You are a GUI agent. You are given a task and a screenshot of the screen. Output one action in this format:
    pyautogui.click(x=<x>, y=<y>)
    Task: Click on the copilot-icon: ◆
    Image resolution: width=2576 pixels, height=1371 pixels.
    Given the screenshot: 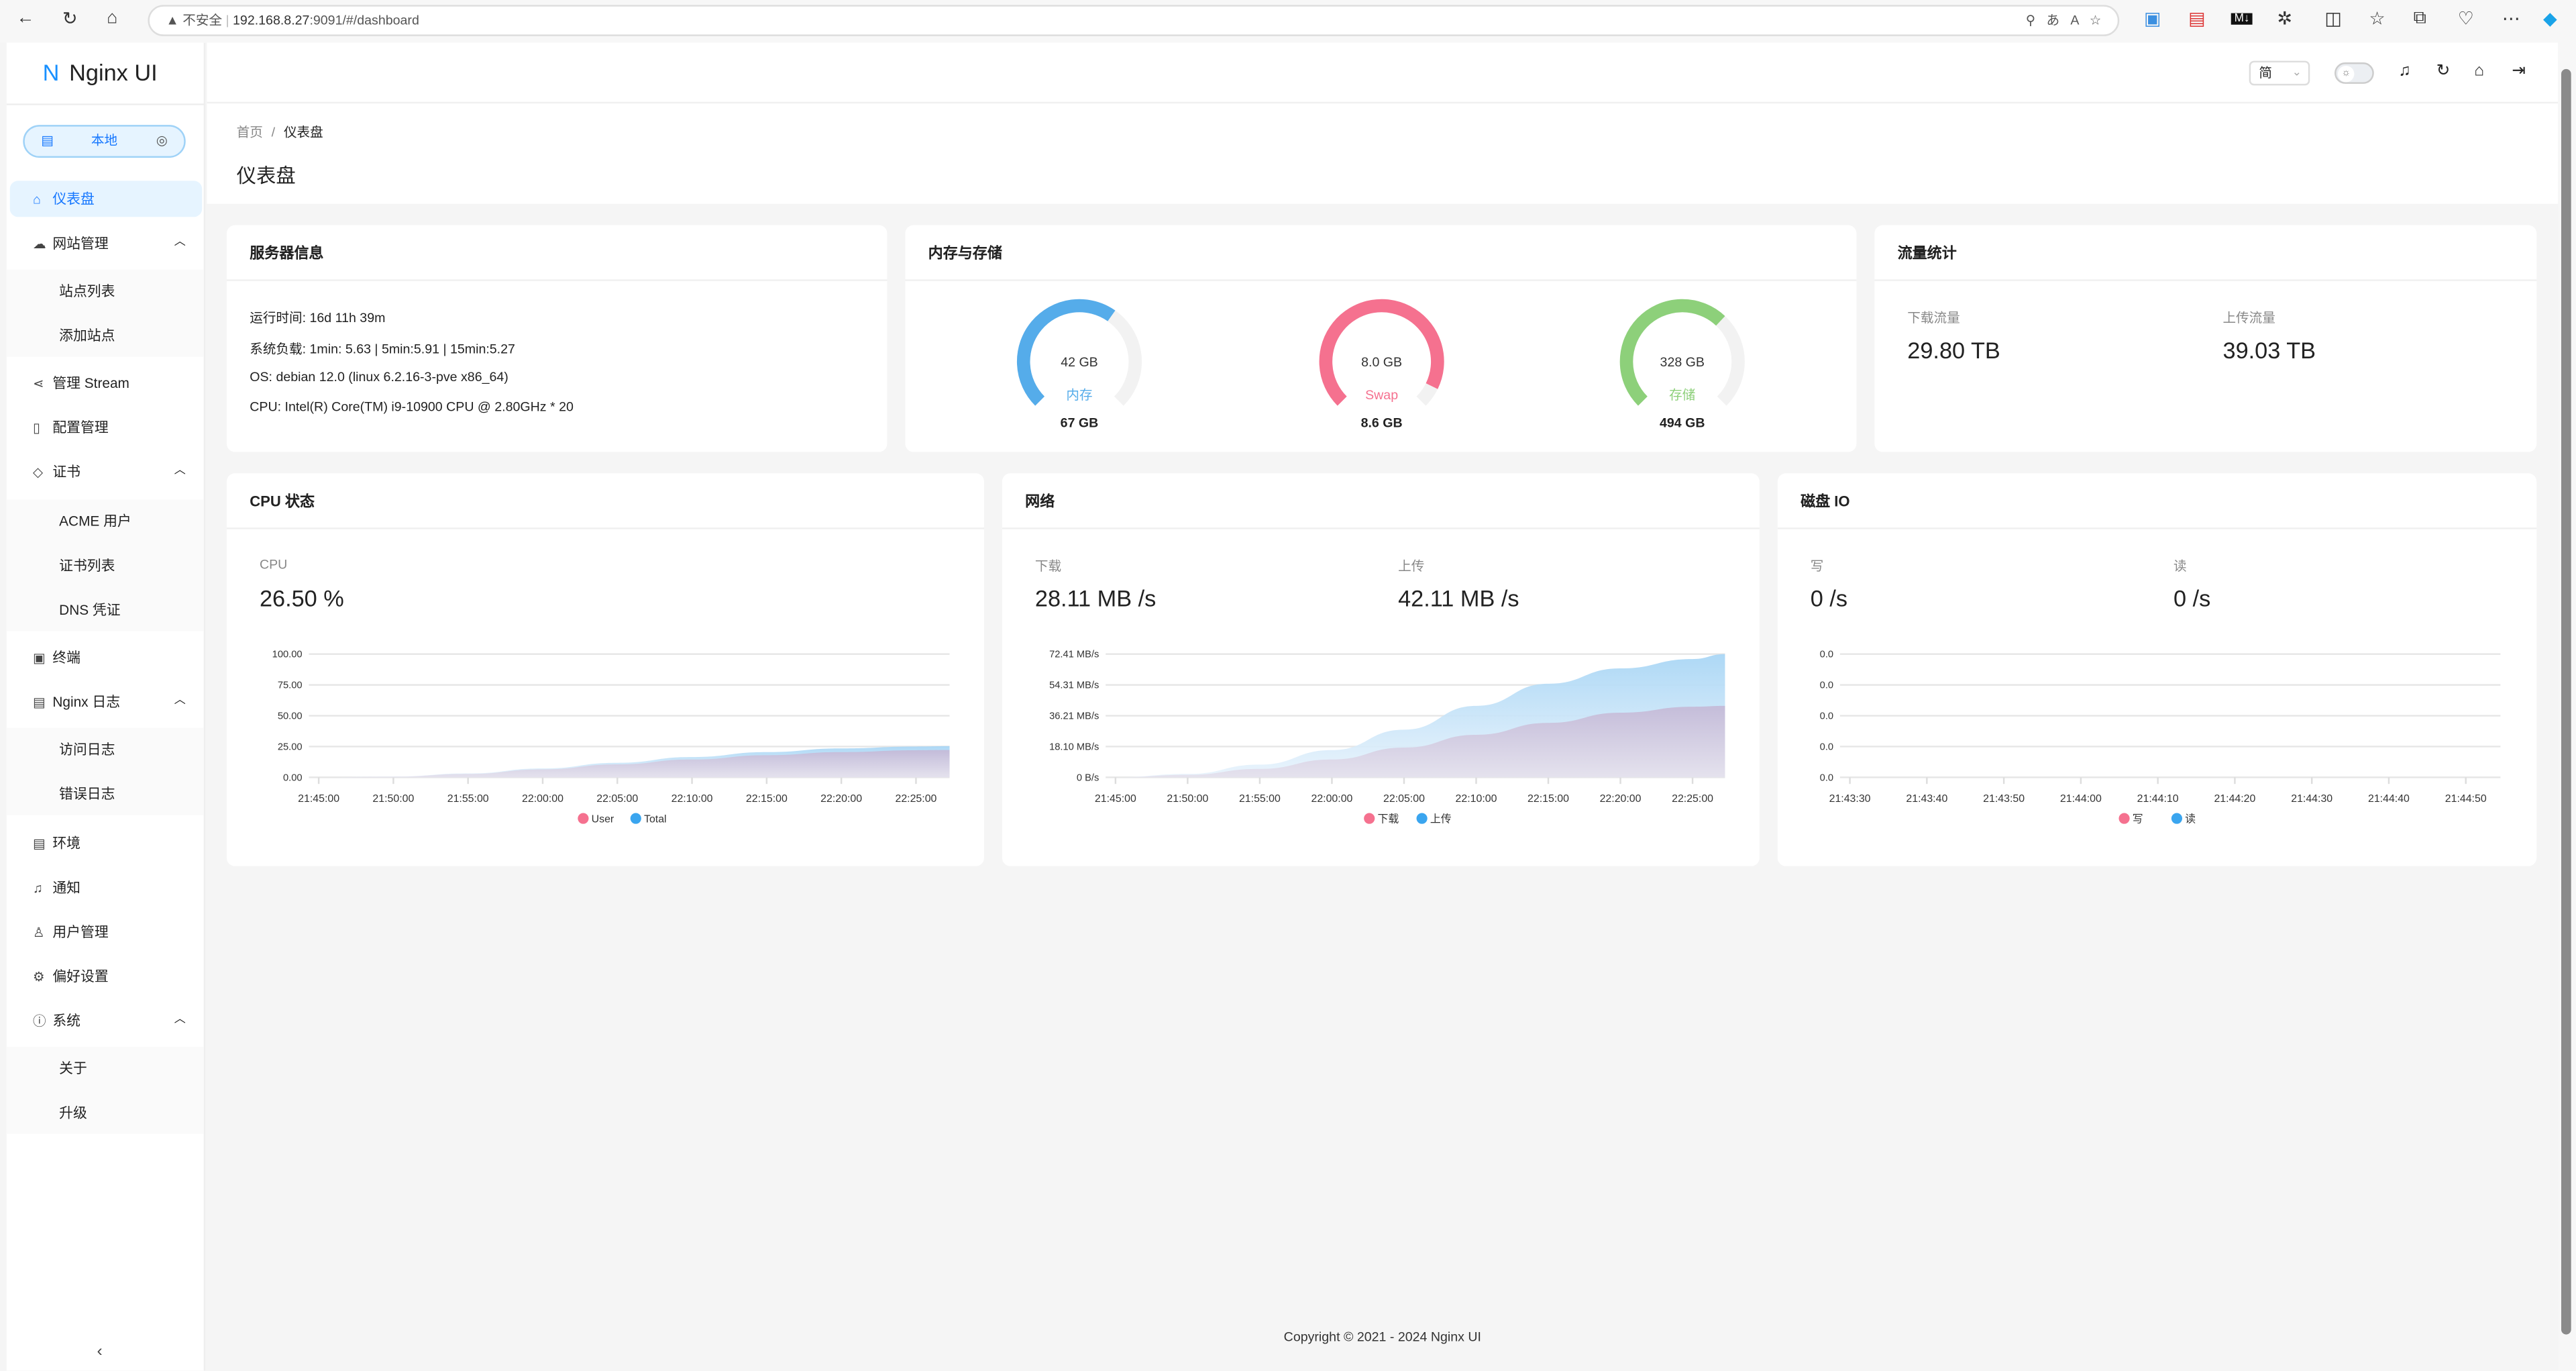 What is the action you would take?
    pyautogui.click(x=2550, y=19)
    